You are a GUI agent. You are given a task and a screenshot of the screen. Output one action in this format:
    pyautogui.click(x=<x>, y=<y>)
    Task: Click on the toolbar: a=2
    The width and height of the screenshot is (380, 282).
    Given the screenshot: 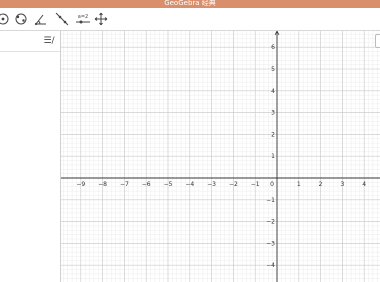 What is the action you would take?
    pyautogui.click(x=190, y=19)
    